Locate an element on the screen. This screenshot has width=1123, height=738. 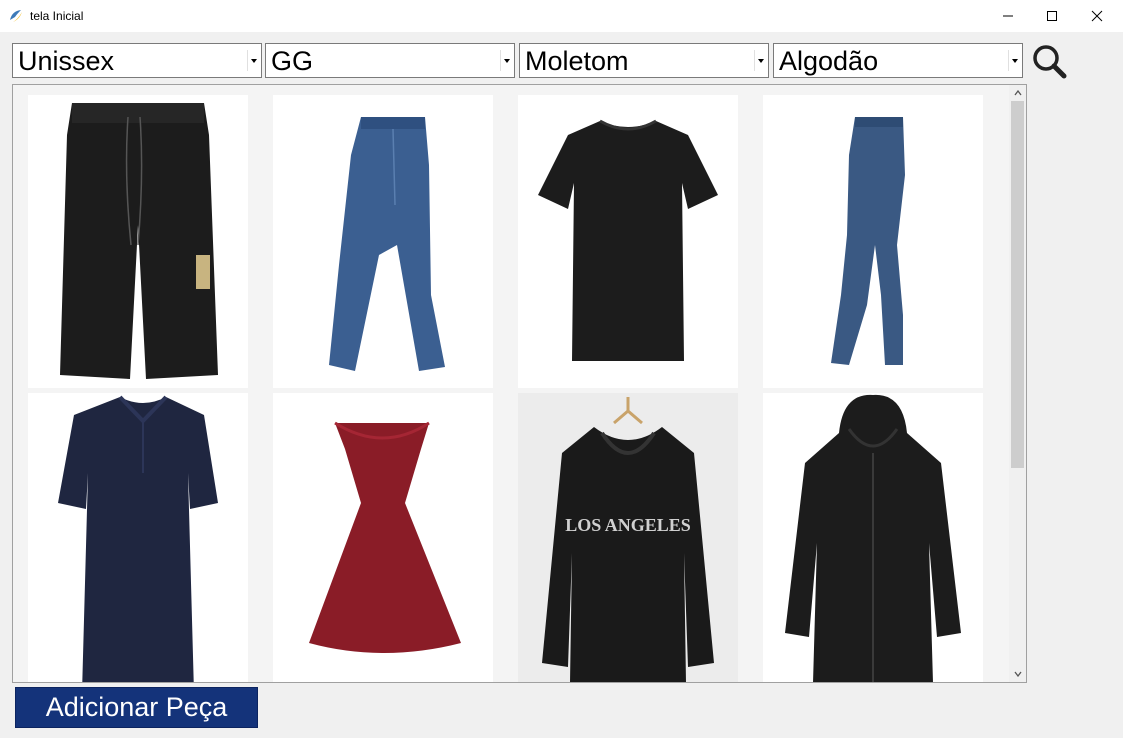
material-select-value: Algodão is located at coordinates (829, 61).